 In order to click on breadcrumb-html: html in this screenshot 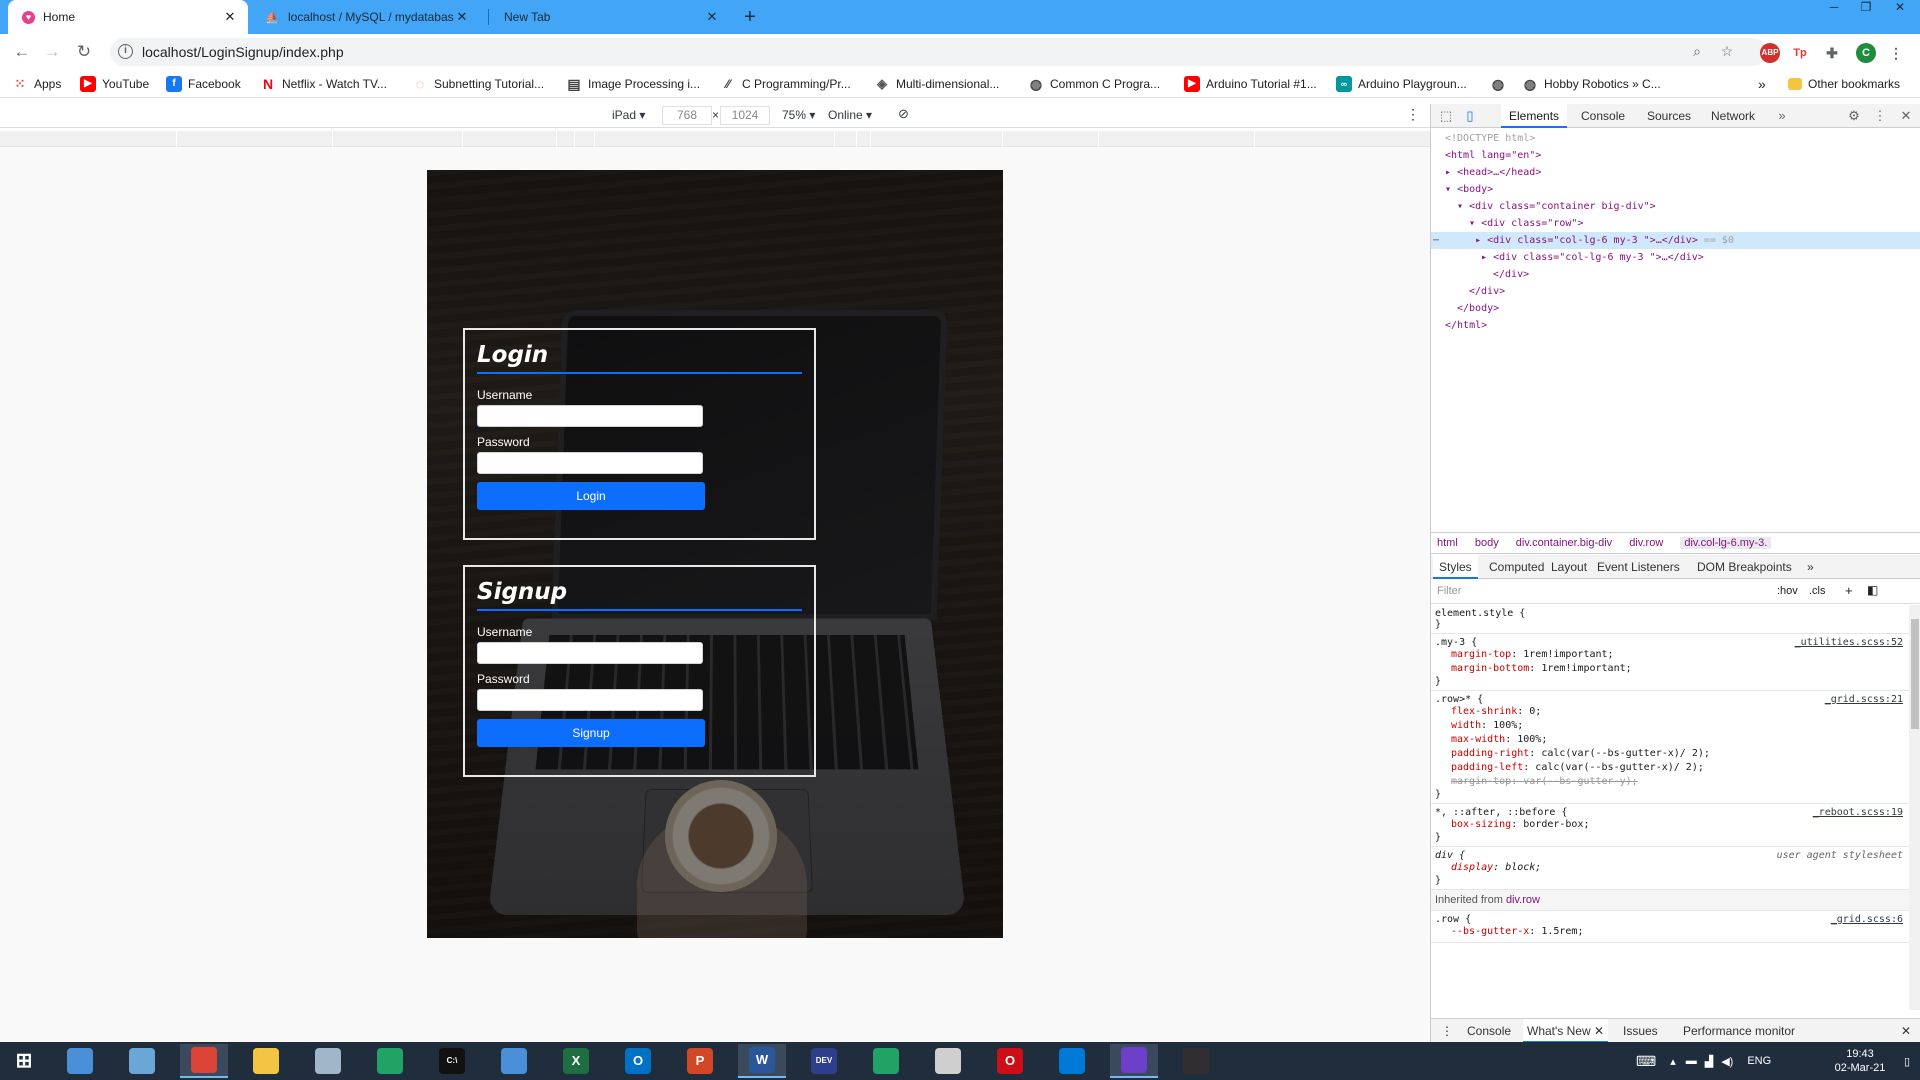, I will do `click(1447, 543)`.